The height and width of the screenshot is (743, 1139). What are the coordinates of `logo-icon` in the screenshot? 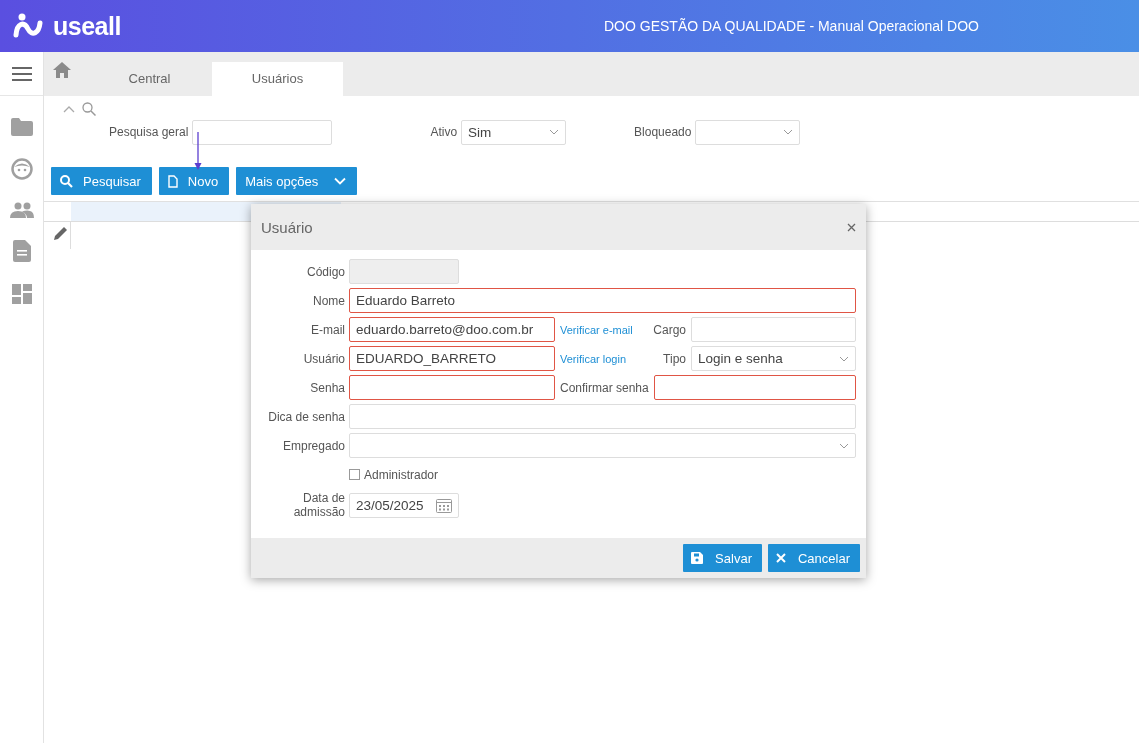 It's located at (28, 26).